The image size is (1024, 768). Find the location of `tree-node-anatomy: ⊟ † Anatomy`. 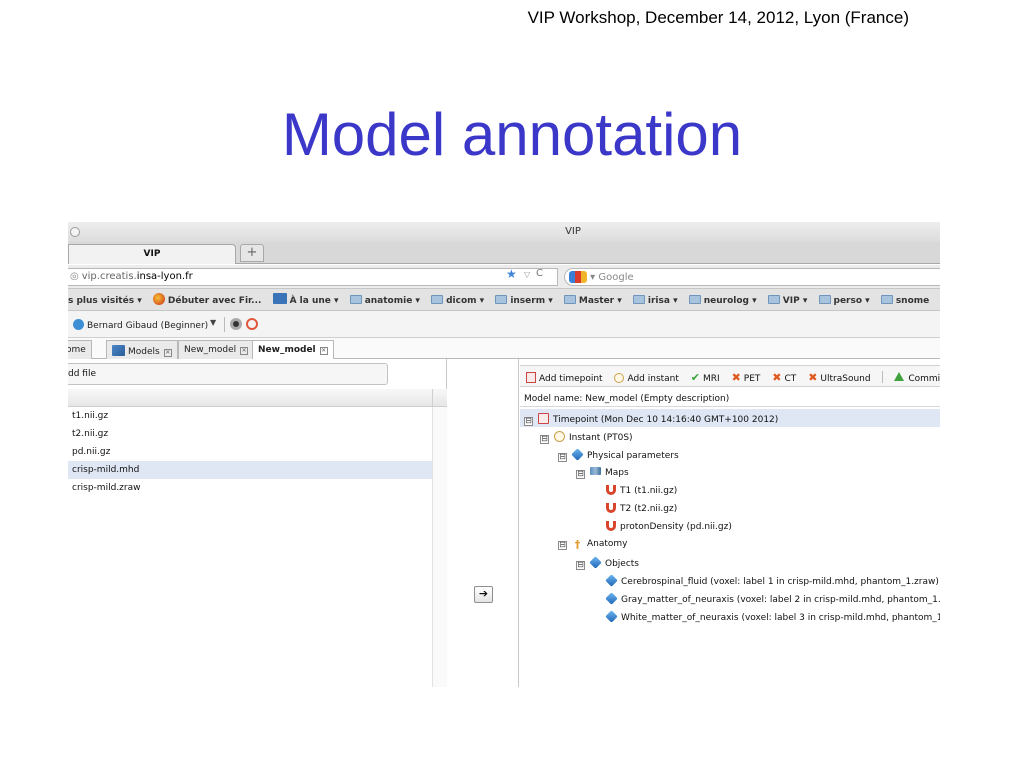

tree-node-anatomy: ⊟ † Anatomy is located at coordinates (593, 544).